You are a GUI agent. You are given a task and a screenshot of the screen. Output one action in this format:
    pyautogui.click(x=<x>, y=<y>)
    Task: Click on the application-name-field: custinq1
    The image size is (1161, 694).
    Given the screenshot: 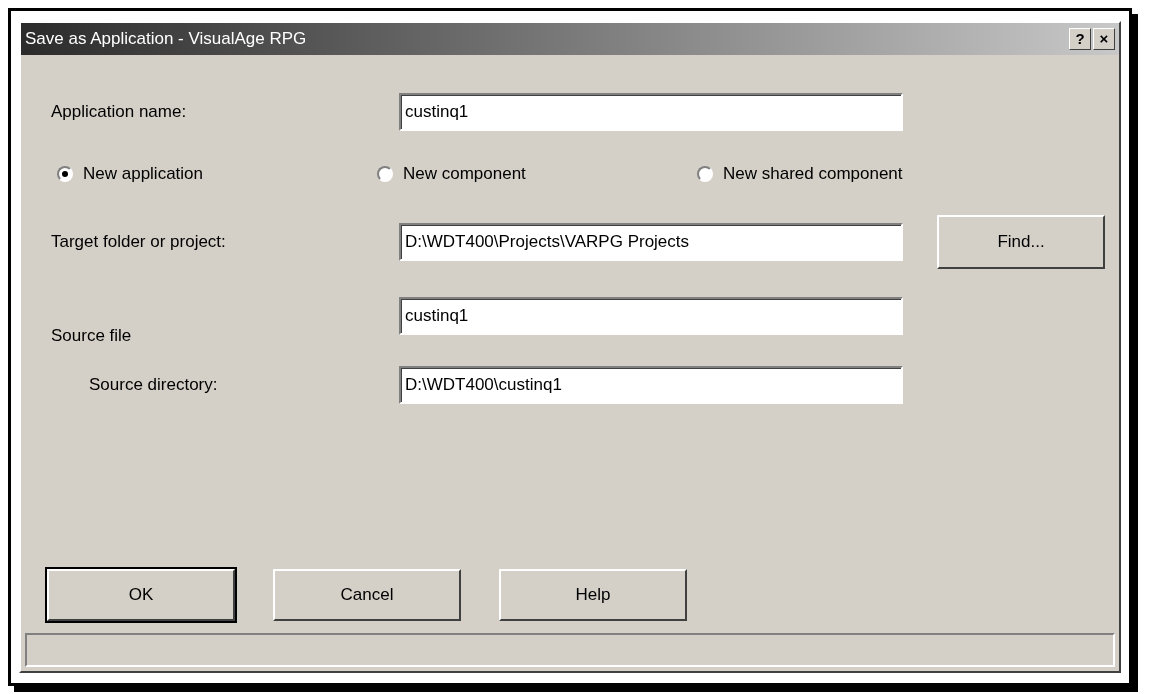 What is the action you would take?
    pyautogui.click(x=651, y=112)
    